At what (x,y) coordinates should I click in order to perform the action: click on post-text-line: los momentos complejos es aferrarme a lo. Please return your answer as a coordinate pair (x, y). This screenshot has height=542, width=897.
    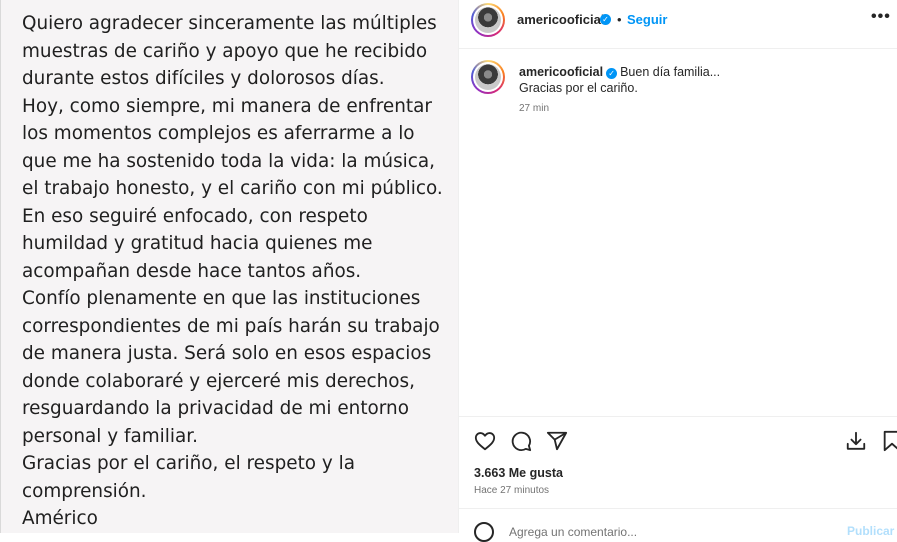
    Looking at the image, I should click on (218, 133).